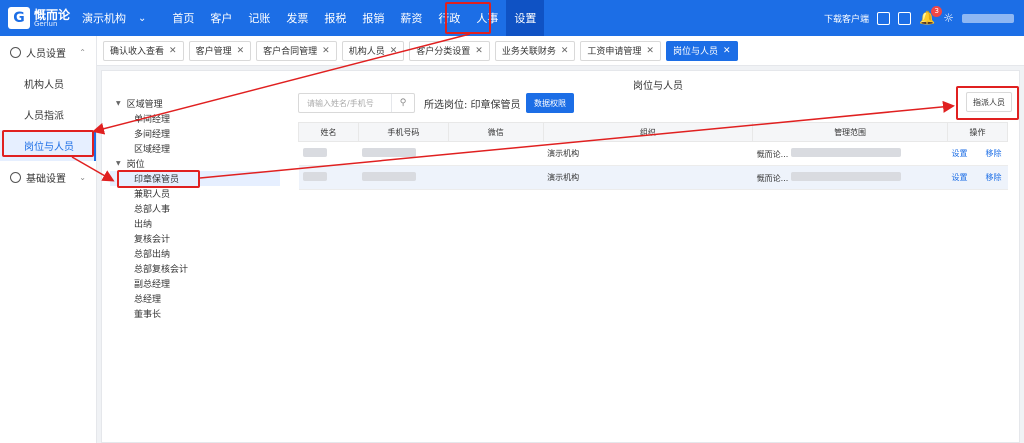 The width and height of the screenshot is (1024, 443). I want to click on logo-en: Gerlun, so click(46, 23).